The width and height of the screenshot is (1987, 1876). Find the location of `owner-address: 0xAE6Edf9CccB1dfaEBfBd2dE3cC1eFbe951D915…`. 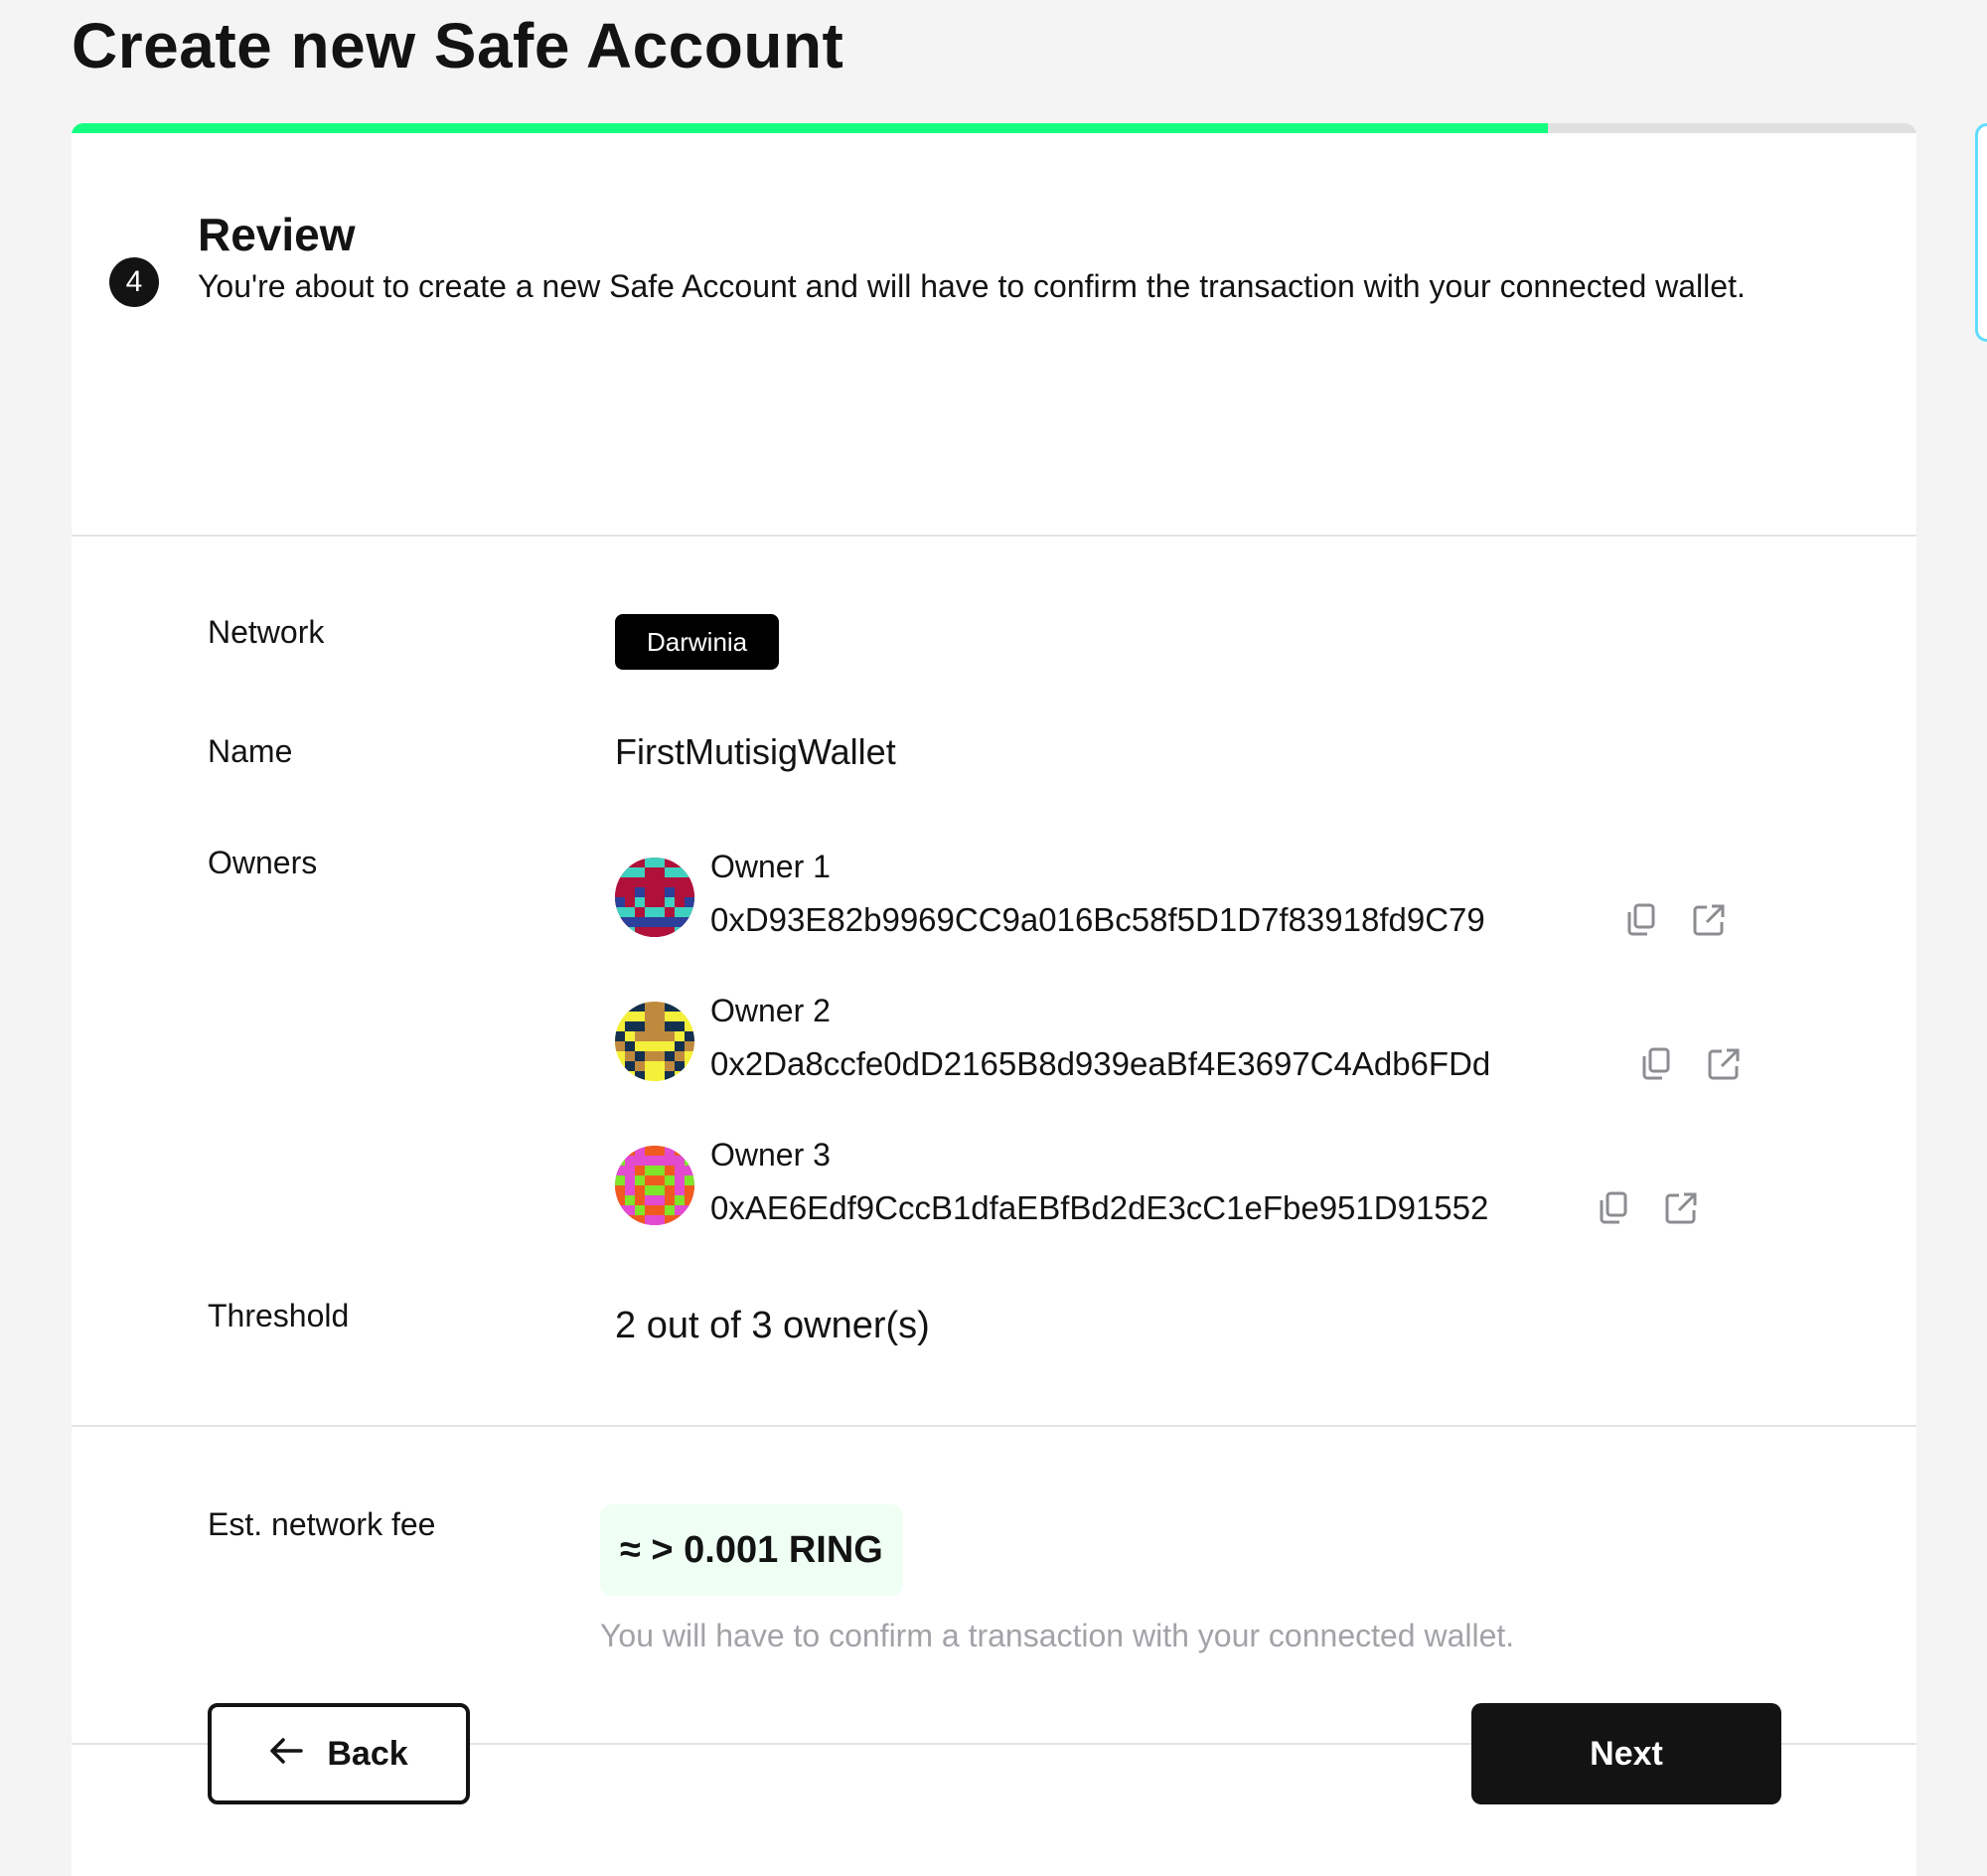

owner-address: 0xAE6Edf9CccB1dfaEBfBd2dE3cC1eFbe951D915… is located at coordinates (1099, 1208).